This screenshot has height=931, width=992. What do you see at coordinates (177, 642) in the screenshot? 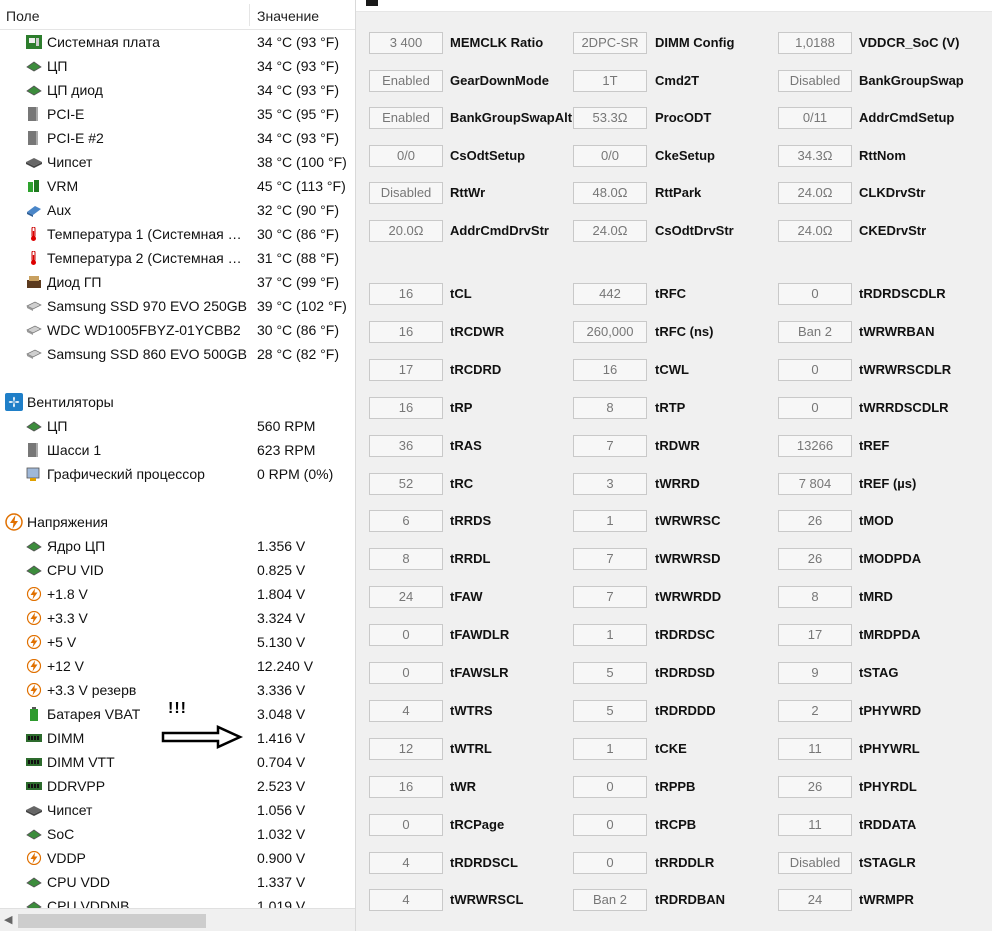
I see `sensor-row: +5 V 5.130 V` at bounding box center [177, 642].